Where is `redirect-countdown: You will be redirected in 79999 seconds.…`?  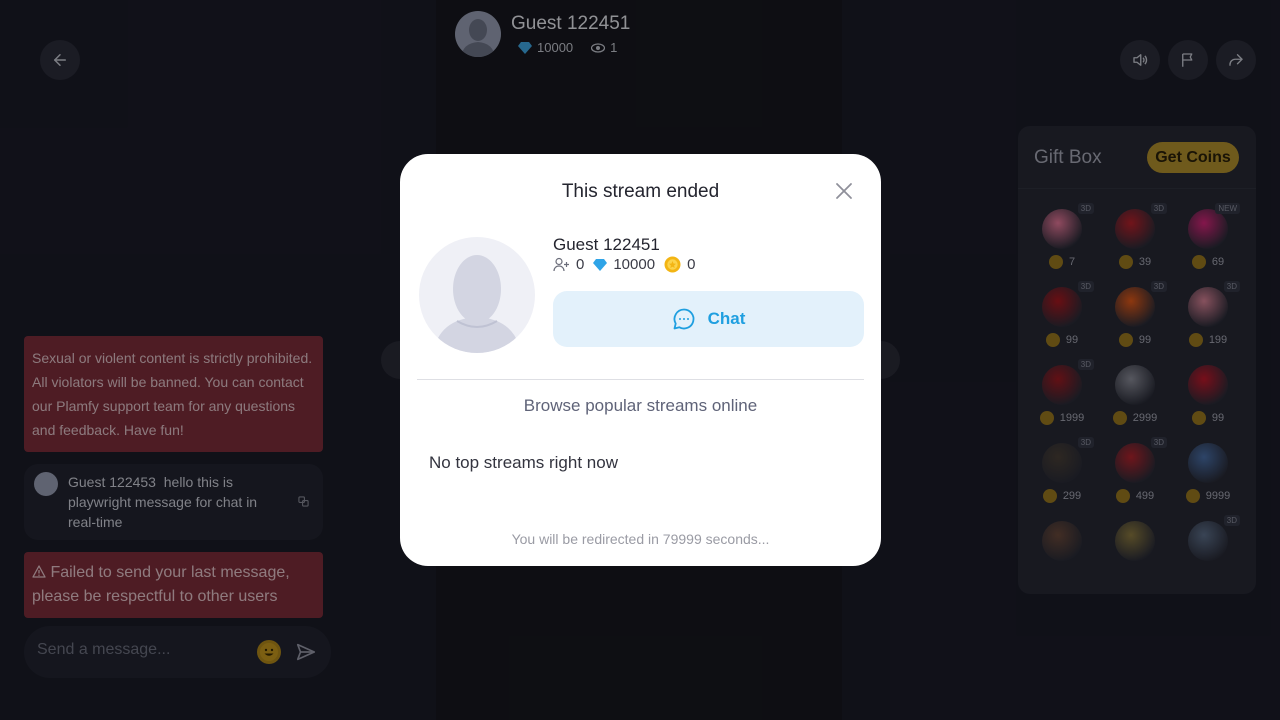
redirect-countdown: You will be redirected in 79999 seconds.… is located at coordinates (640, 539).